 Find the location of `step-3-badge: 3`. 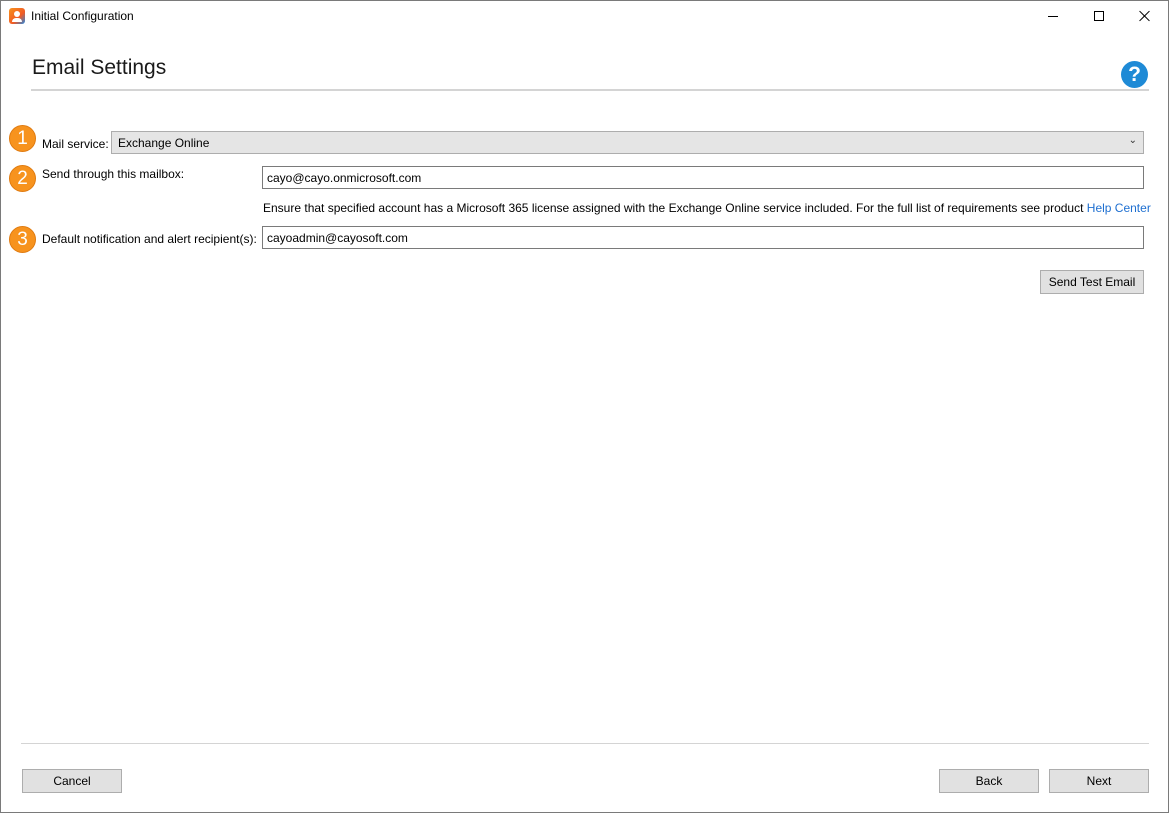

step-3-badge: 3 is located at coordinates (22, 239).